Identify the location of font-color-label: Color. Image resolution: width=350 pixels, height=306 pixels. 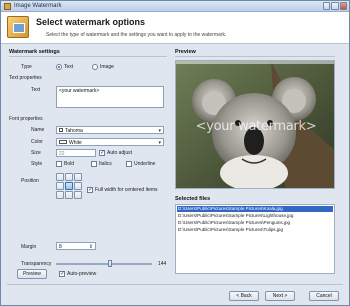
(37, 142).